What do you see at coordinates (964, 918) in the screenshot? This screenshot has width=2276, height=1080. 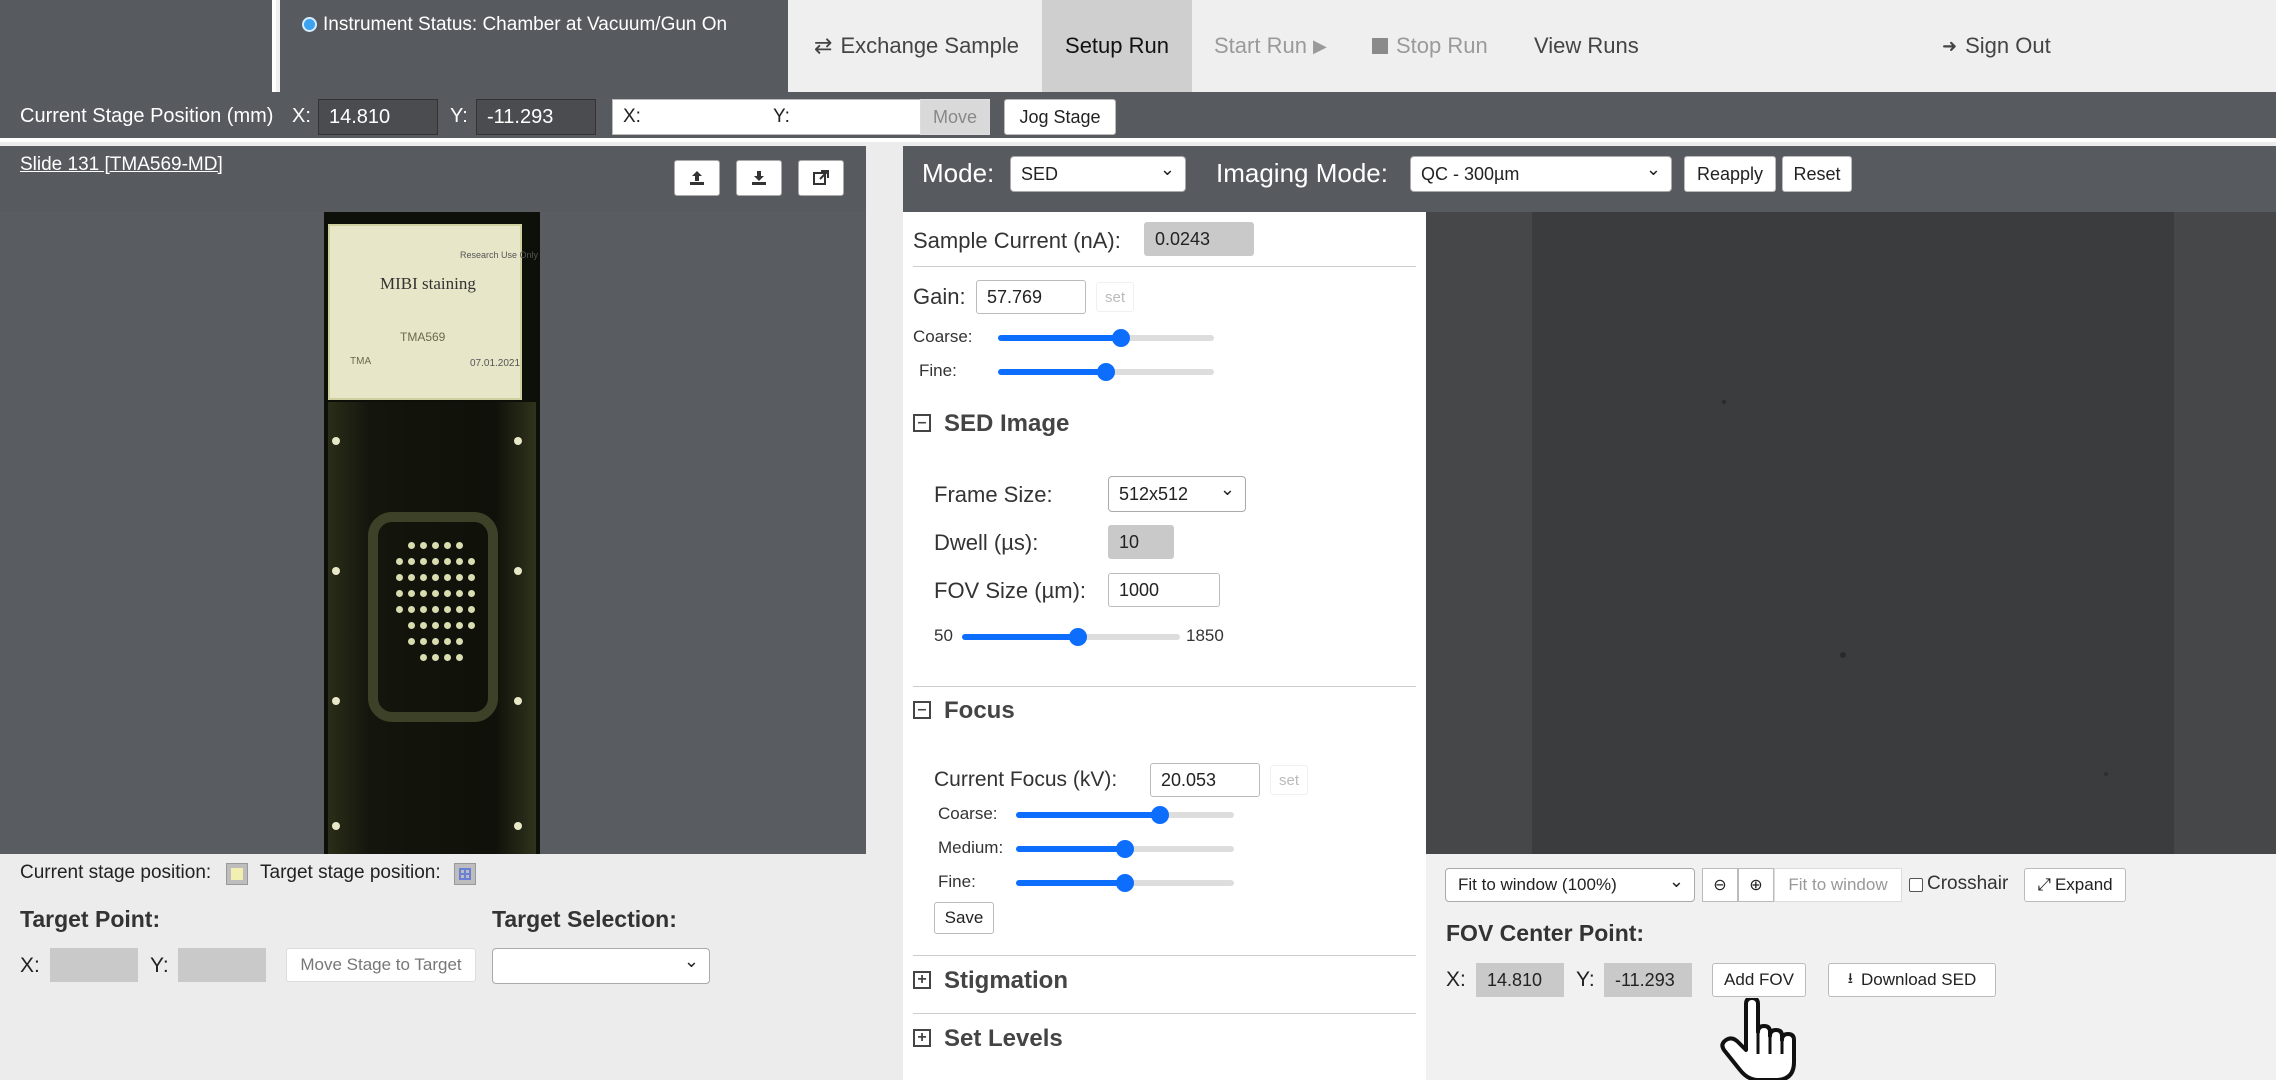 I see `save-focus-button: Save` at bounding box center [964, 918].